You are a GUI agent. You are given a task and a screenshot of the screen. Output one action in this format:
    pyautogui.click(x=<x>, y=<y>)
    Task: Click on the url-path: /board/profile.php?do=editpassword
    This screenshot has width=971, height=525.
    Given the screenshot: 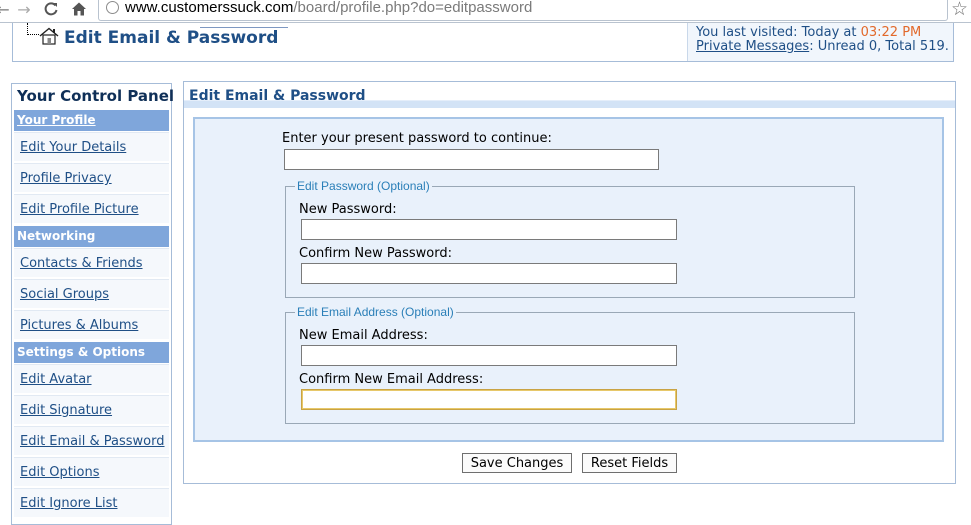 What is the action you would take?
    pyautogui.click(x=413, y=8)
    